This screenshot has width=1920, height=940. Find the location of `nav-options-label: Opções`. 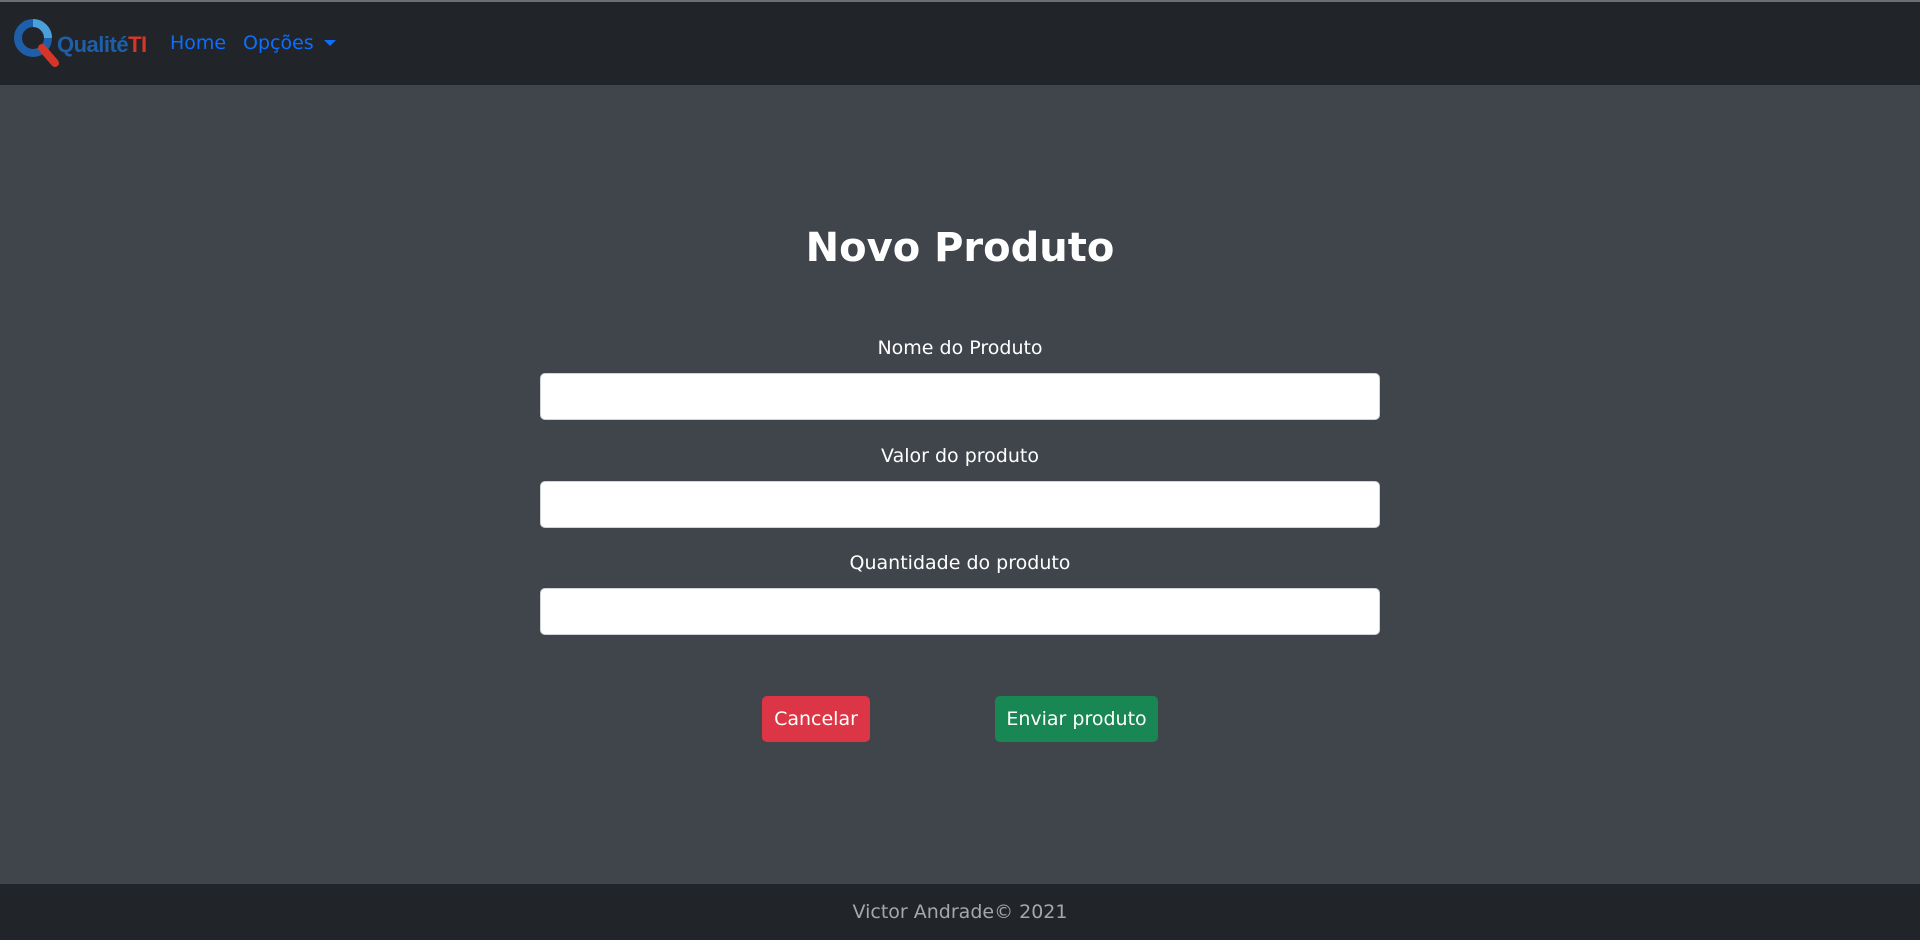

nav-options-label: Opções is located at coordinates (278, 43).